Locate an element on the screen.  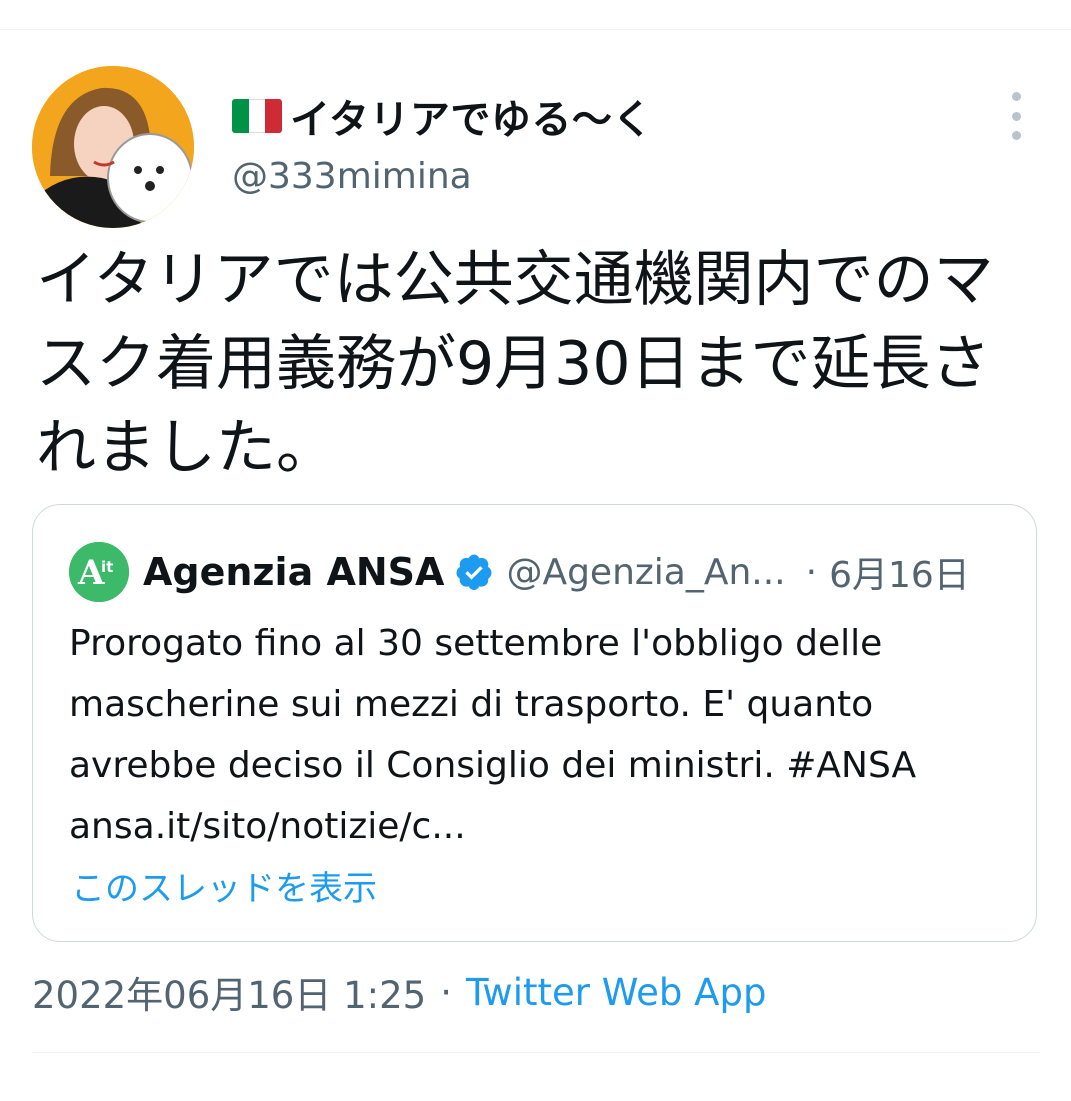
ansa-avatar: A it is located at coordinates (99, 572).